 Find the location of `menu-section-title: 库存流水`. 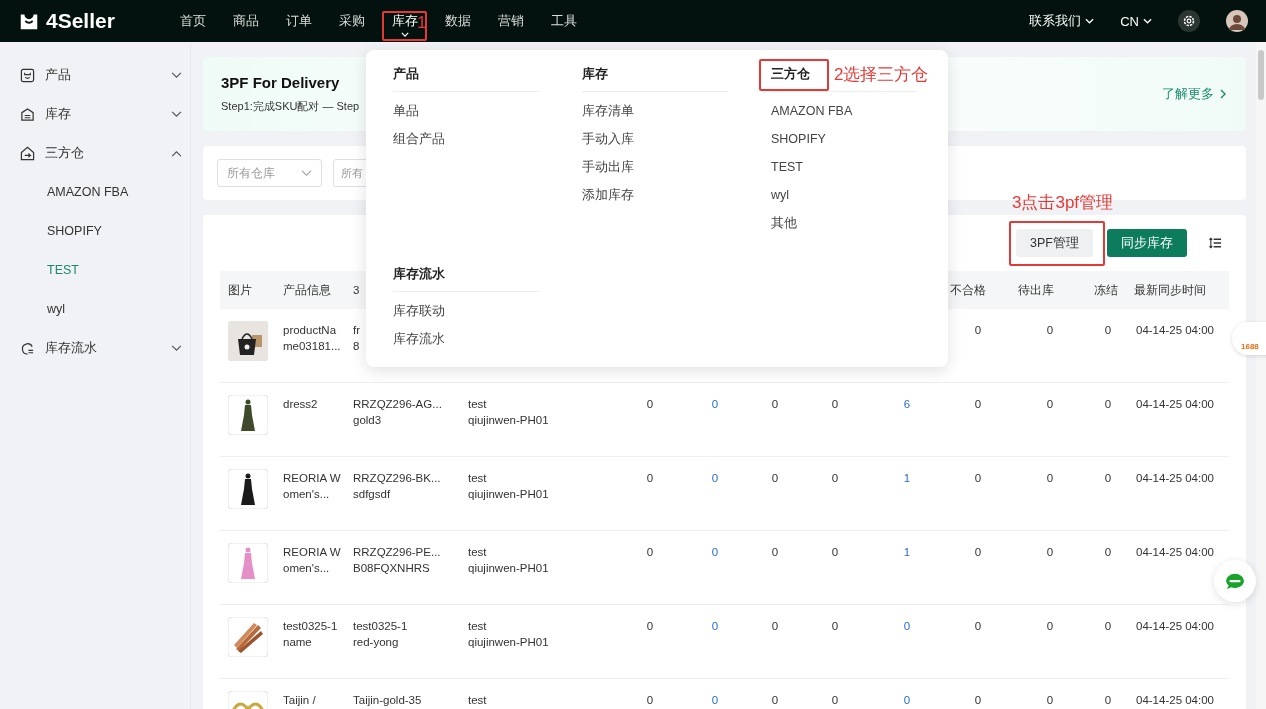

menu-section-title: 库存流水 is located at coordinates (466, 279).